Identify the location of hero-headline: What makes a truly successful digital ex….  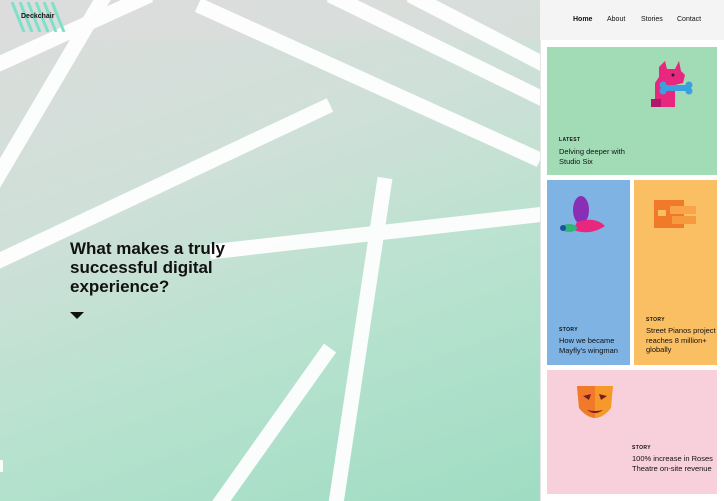
(147, 267).